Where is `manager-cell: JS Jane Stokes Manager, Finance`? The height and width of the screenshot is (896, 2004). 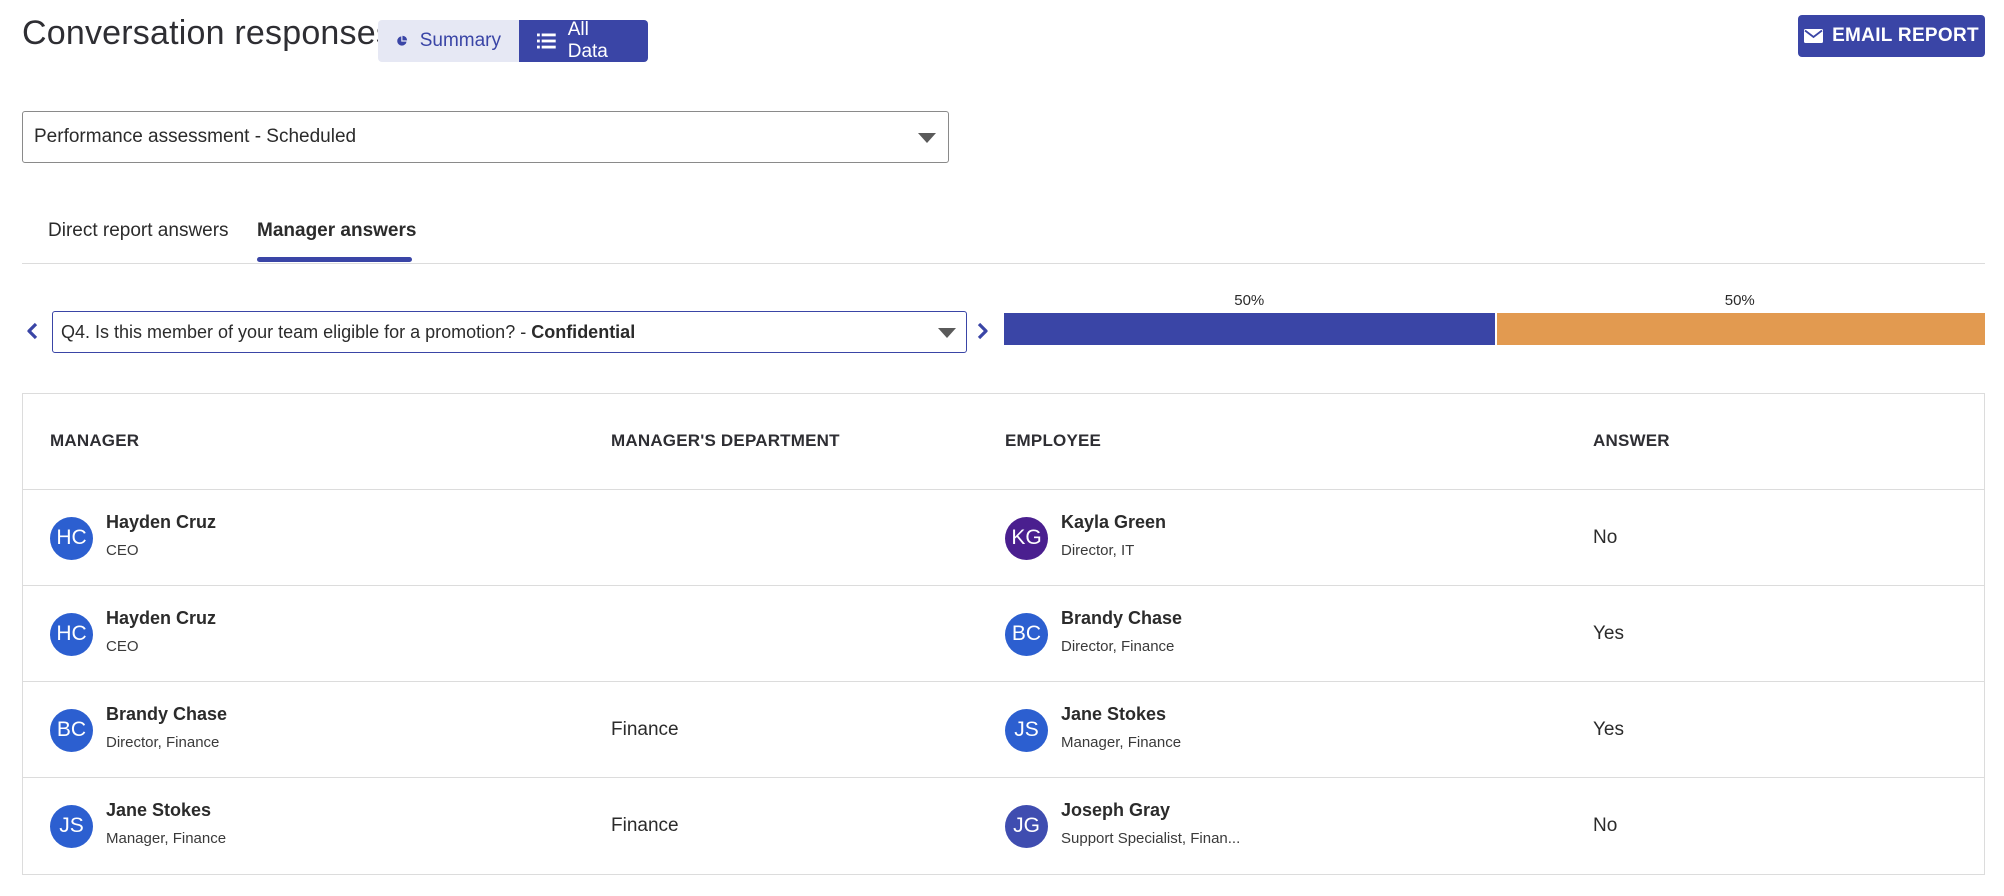 manager-cell: JS Jane Stokes Manager, Finance is located at coordinates (138, 826).